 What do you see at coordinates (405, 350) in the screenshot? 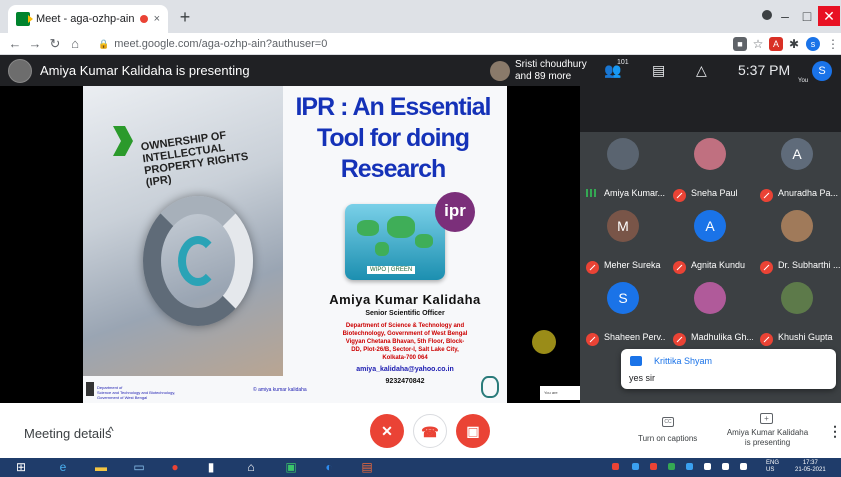
I see `dept-line: DD, Plot-26/B, Sector-I, Salt Lake City,` at bounding box center [405, 350].